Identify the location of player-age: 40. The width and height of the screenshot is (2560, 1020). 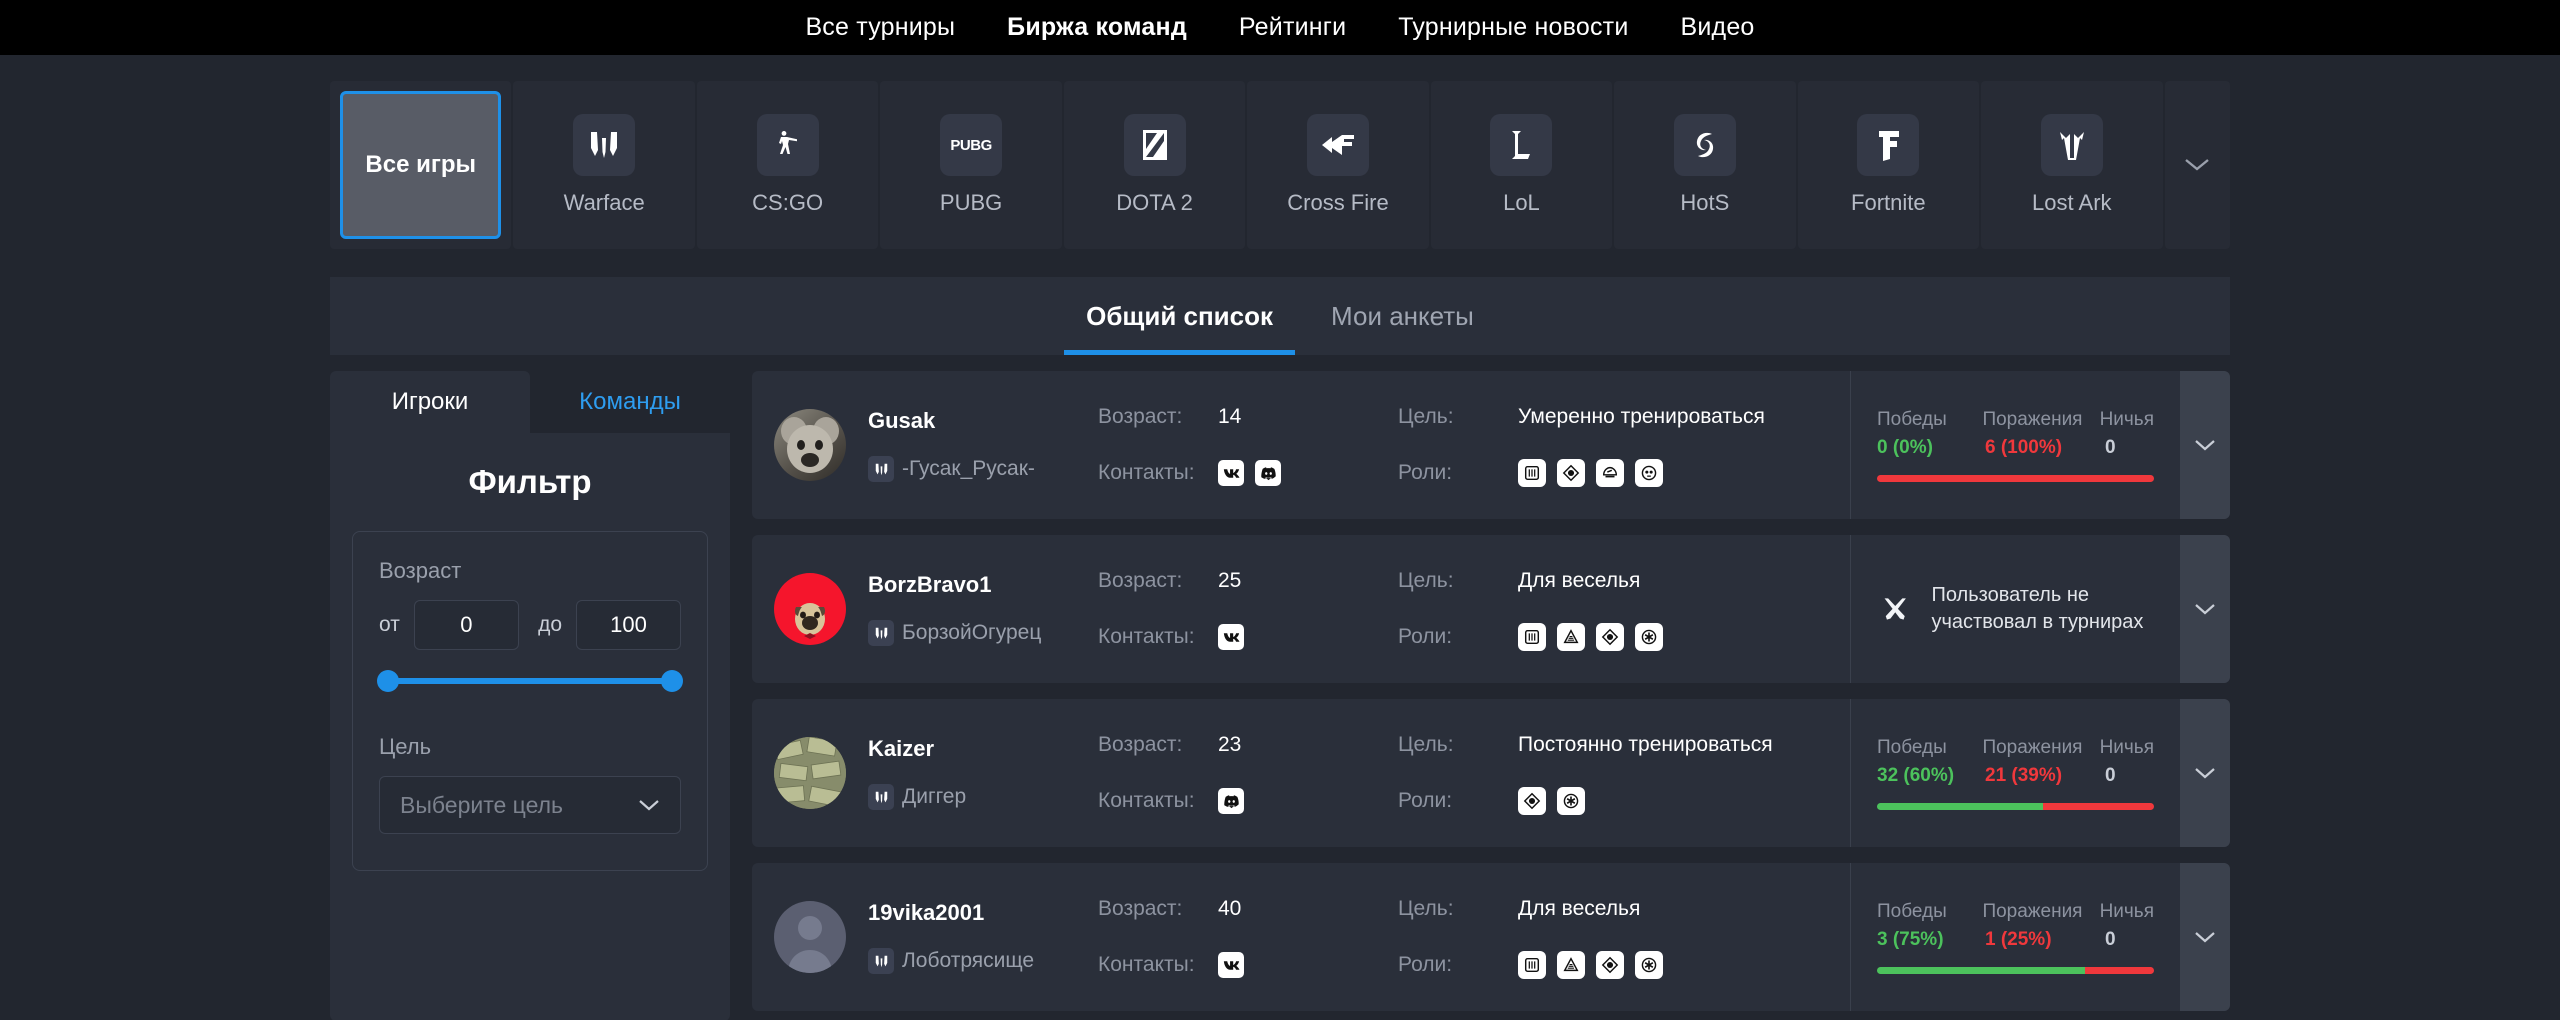
(1230, 908).